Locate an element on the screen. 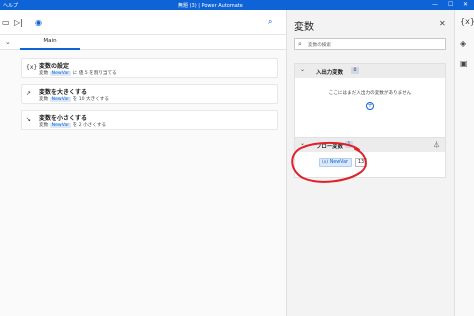 This screenshot has height=316, width=474. variable-name: NewVar is located at coordinates (339, 162).